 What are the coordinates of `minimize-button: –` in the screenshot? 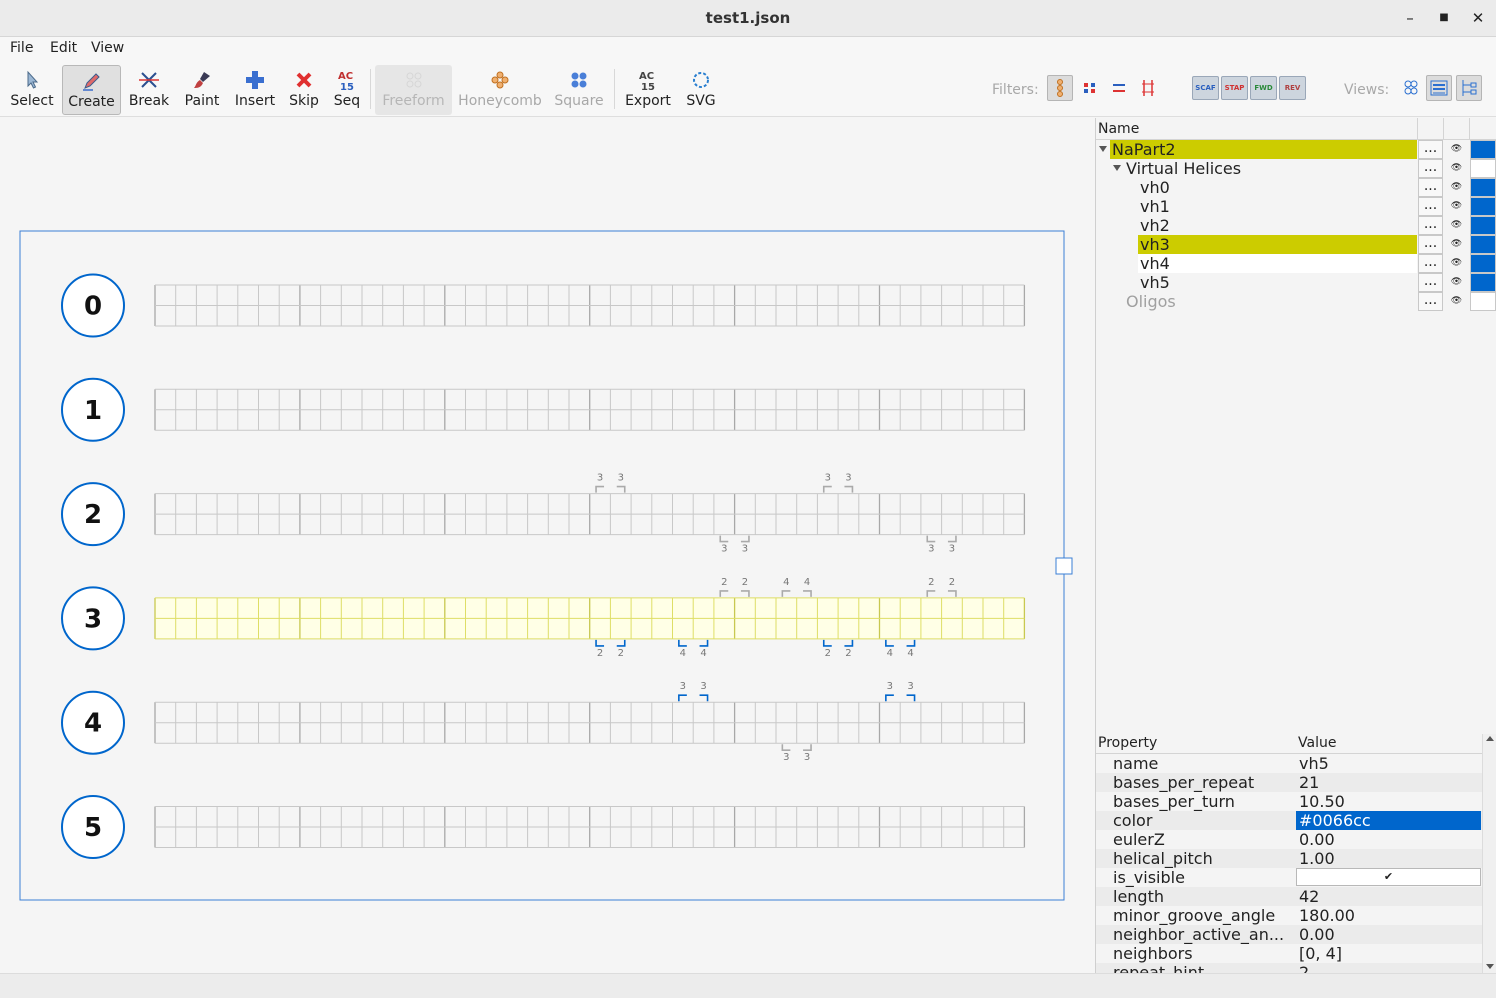 It's located at (1410, 19).